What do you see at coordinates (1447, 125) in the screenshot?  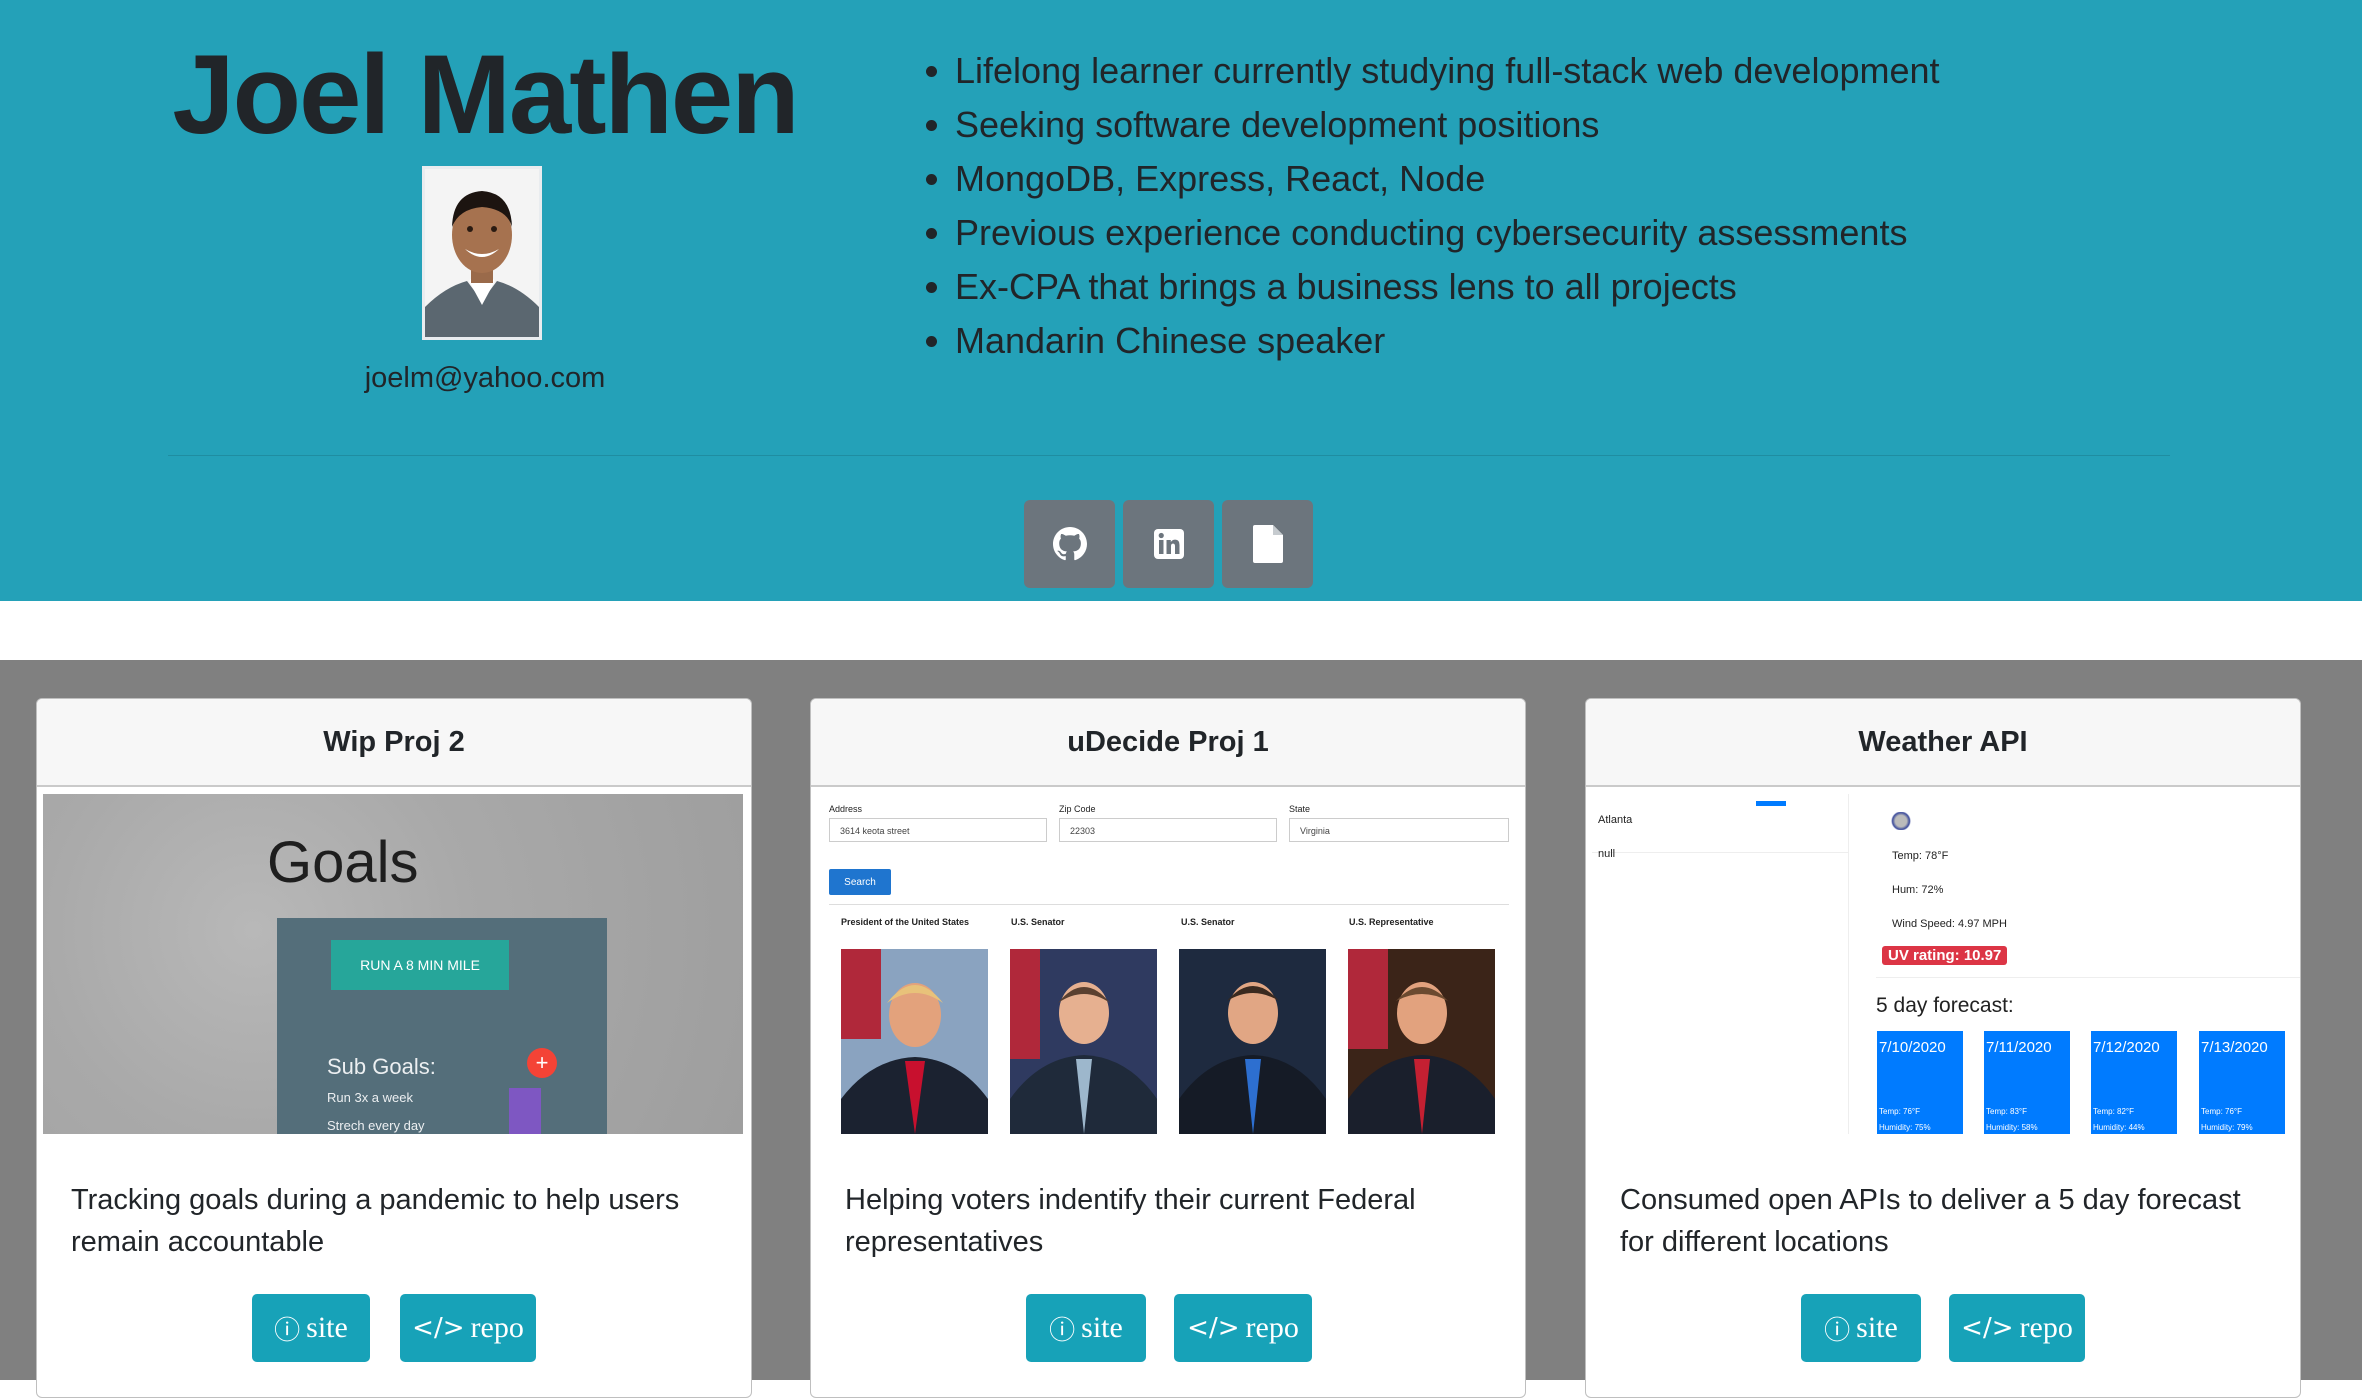 I see `highlight-item: Seeking software development positions` at bounding box center [1447, 125].